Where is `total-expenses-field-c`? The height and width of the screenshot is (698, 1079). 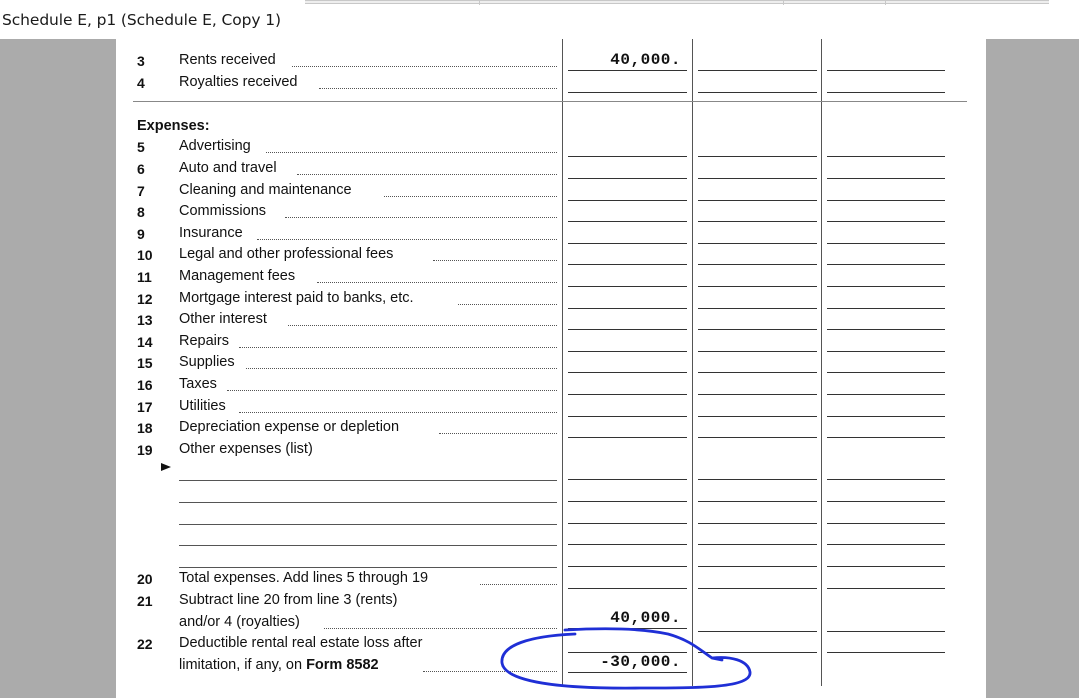
total-expenses-field-c is located at coordinates (886, 580).